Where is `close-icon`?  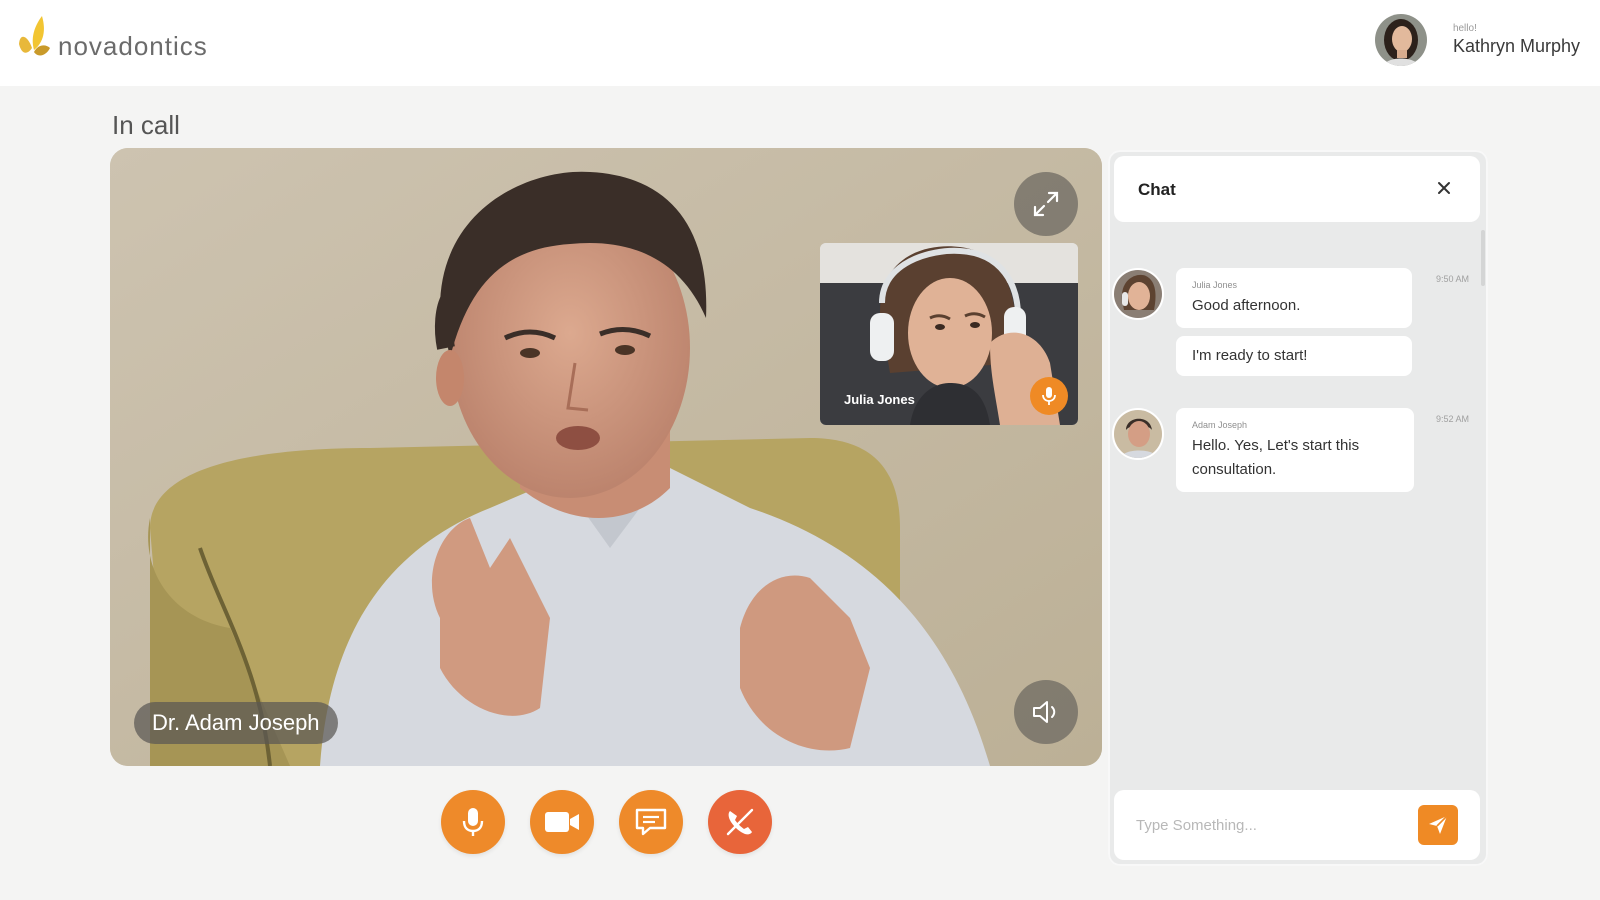
close-icon is located at coordinates (1444, 188).